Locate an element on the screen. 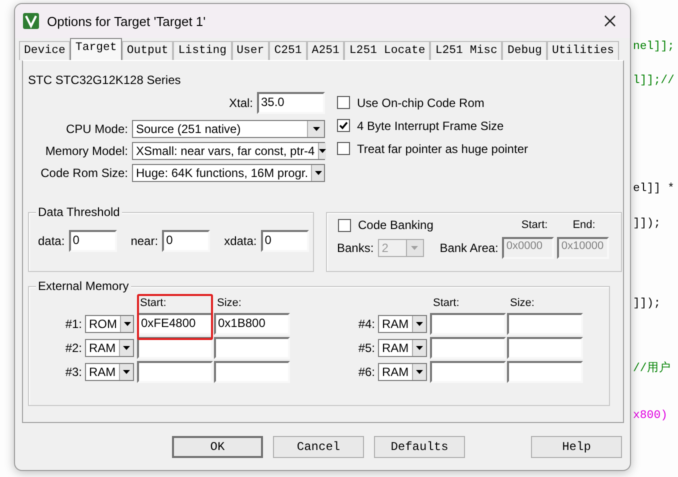  tab: Debug is located at coordinates (524, 50).